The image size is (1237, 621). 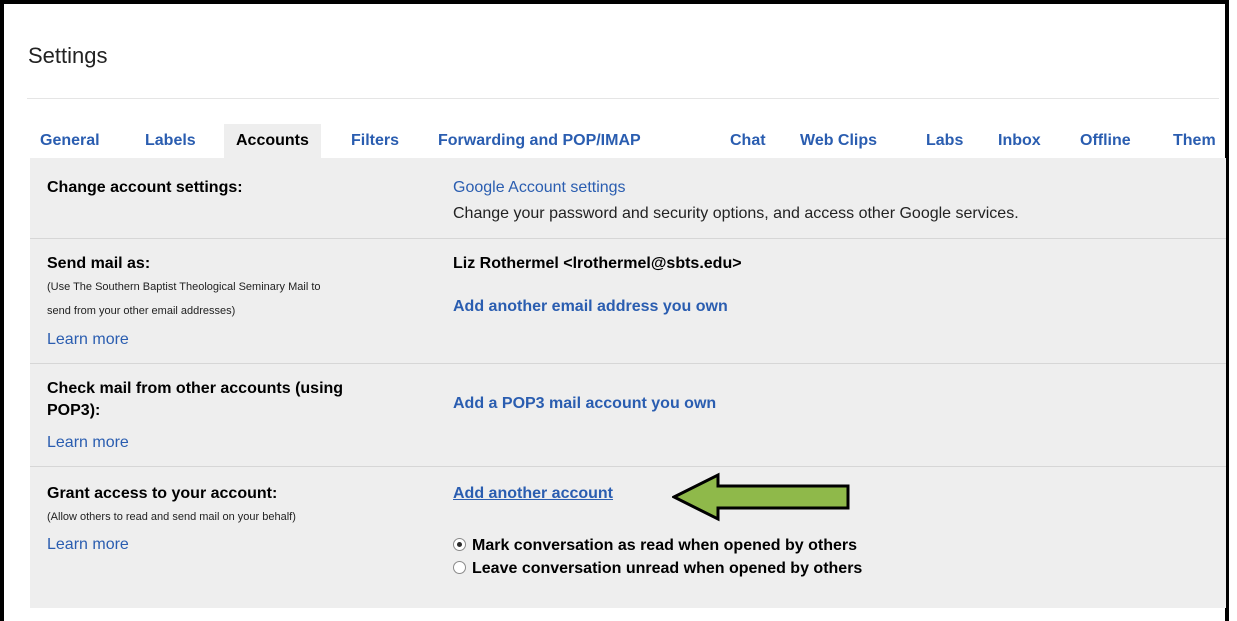 I want to click on check-mail-label-line1: Check mail from other accounts (using, so click(x=195, y=388).